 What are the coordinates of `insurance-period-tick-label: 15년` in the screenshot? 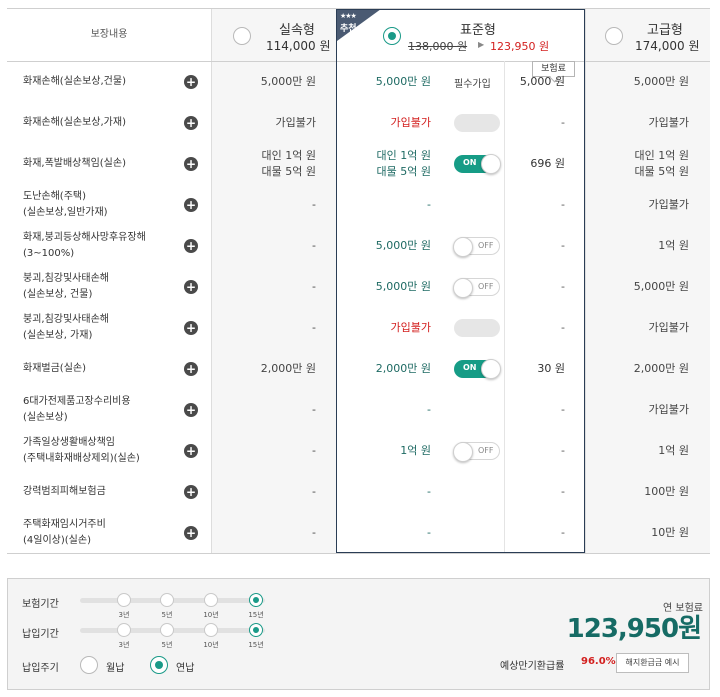 It's located at (256, 615).